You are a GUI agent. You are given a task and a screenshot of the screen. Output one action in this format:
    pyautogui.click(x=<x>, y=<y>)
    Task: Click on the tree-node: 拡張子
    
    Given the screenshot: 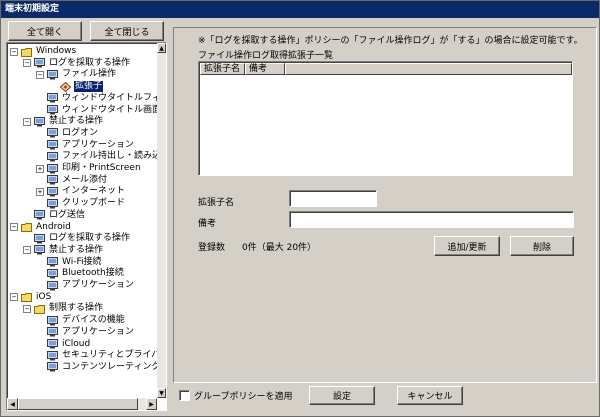 What is the action you would take?
    pyautogui.click(x=76, y=87)
    